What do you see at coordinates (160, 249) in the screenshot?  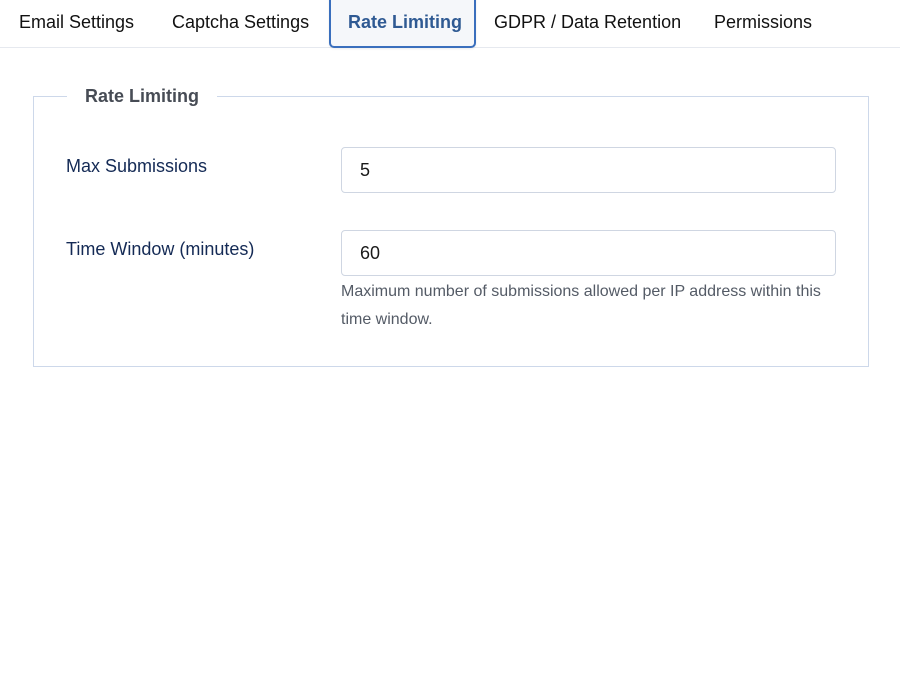 I see `time-window-label: Time Window (minutes)` at bounding box center [160, 249].